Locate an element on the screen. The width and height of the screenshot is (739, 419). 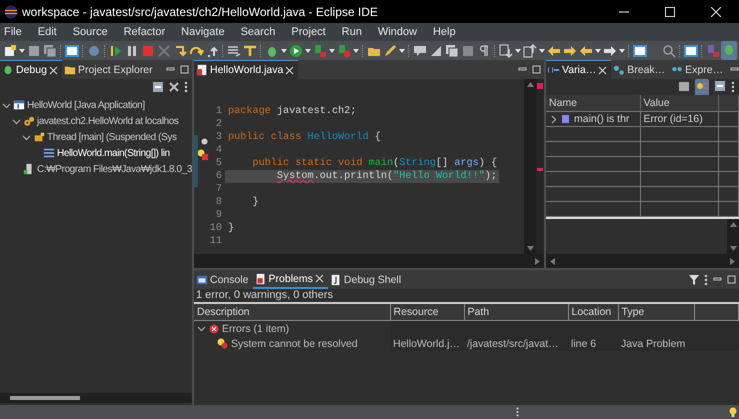
menu-item: Help is located at coordinates (445, 32).